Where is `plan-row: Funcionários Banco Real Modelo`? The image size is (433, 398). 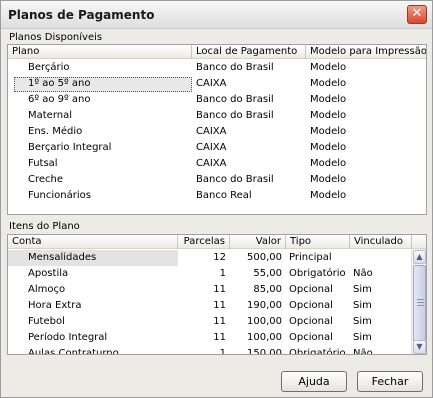 plan-row: Funcionários Banco Real Modelo is located at coordinates (217, 196).